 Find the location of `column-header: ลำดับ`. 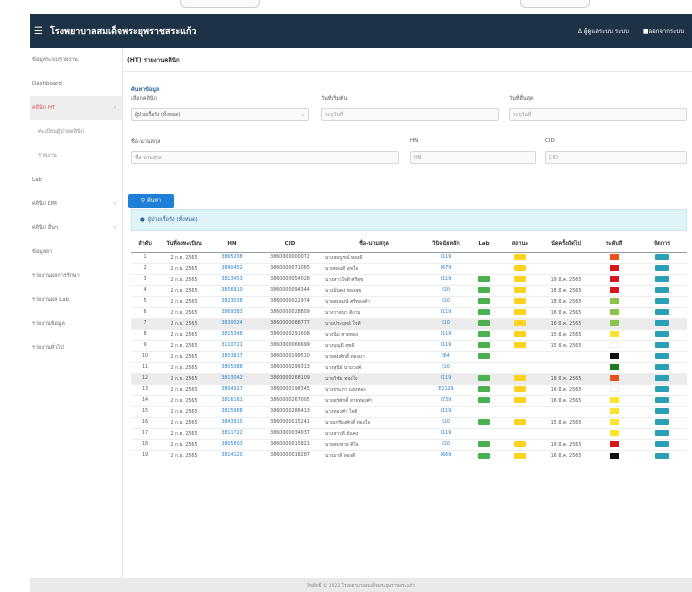

column-header: ลำดับ is located at coordinates (145, 244).